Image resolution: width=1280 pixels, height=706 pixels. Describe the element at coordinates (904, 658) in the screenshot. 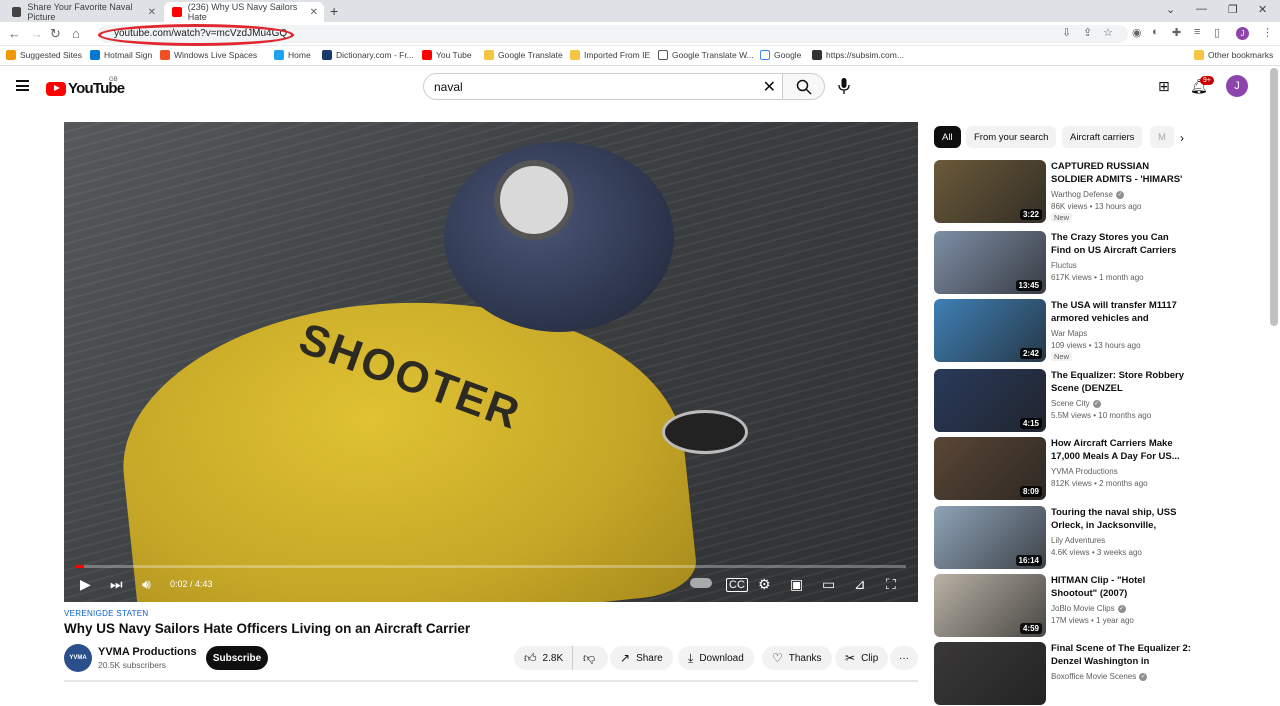

I see `more-actions-button: ···` at that location.